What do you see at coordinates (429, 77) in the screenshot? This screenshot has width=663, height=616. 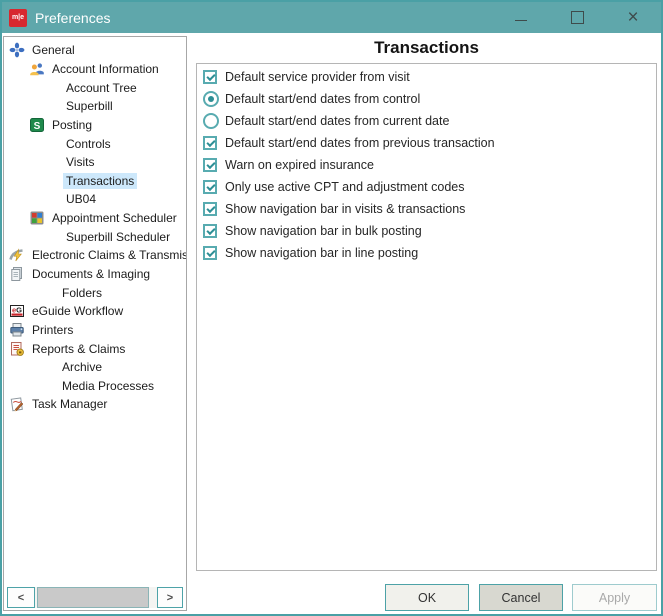 I see `option-row: Default service provider from visit` at bounding box center [429, 77].